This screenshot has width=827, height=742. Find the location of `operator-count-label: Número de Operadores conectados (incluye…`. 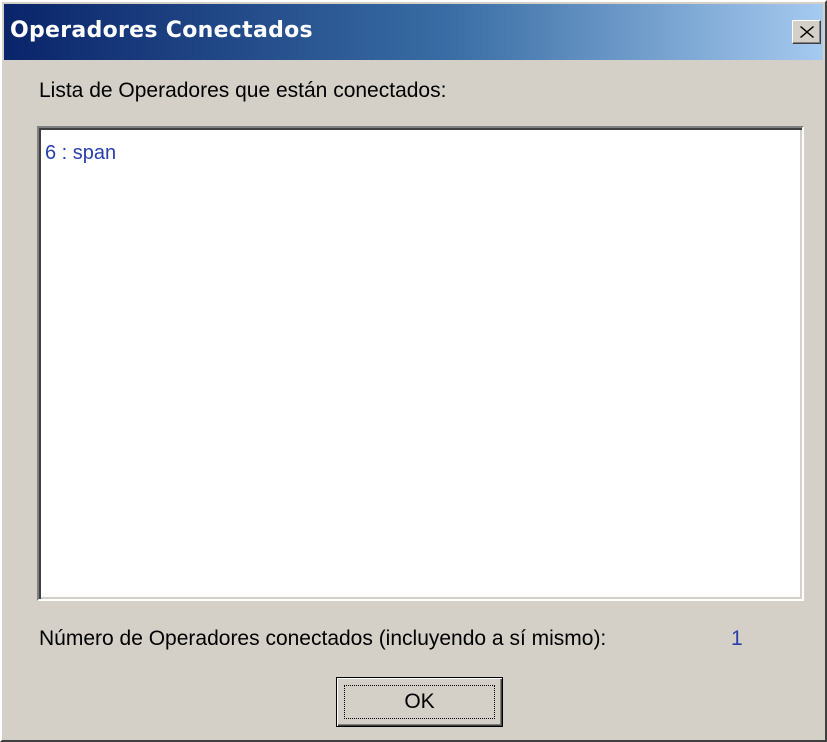

operator-count-label: Número de Operadores conectados (incluye… is located at coordinates (323, 638).